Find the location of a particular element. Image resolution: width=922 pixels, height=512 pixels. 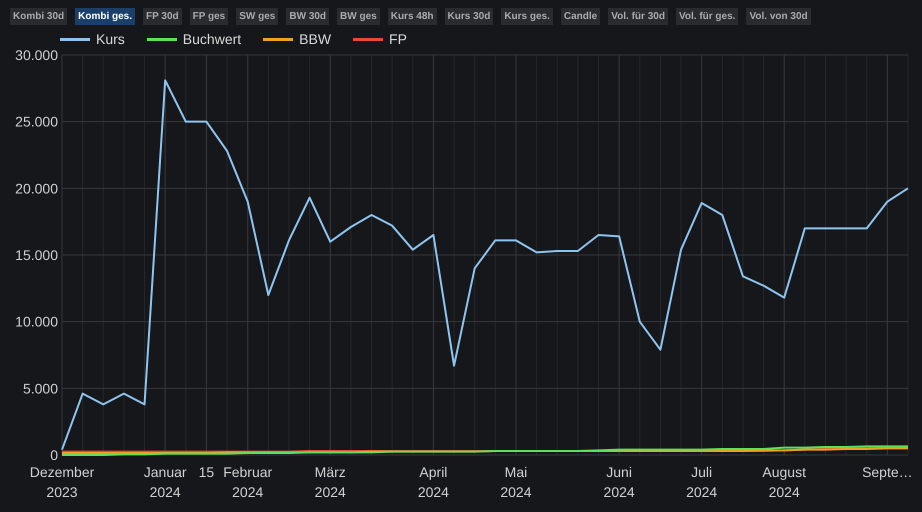

legend-label: Kurs is located at coordinates (110, 39).